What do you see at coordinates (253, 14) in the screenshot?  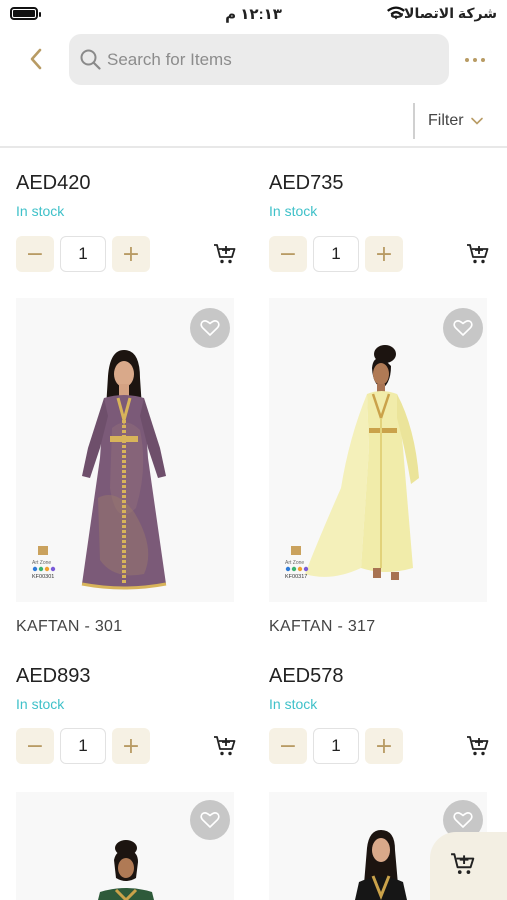 I see `status-bar: ١٢:١٣ م شركة الاتصالات` at bounding box center [253, 14].